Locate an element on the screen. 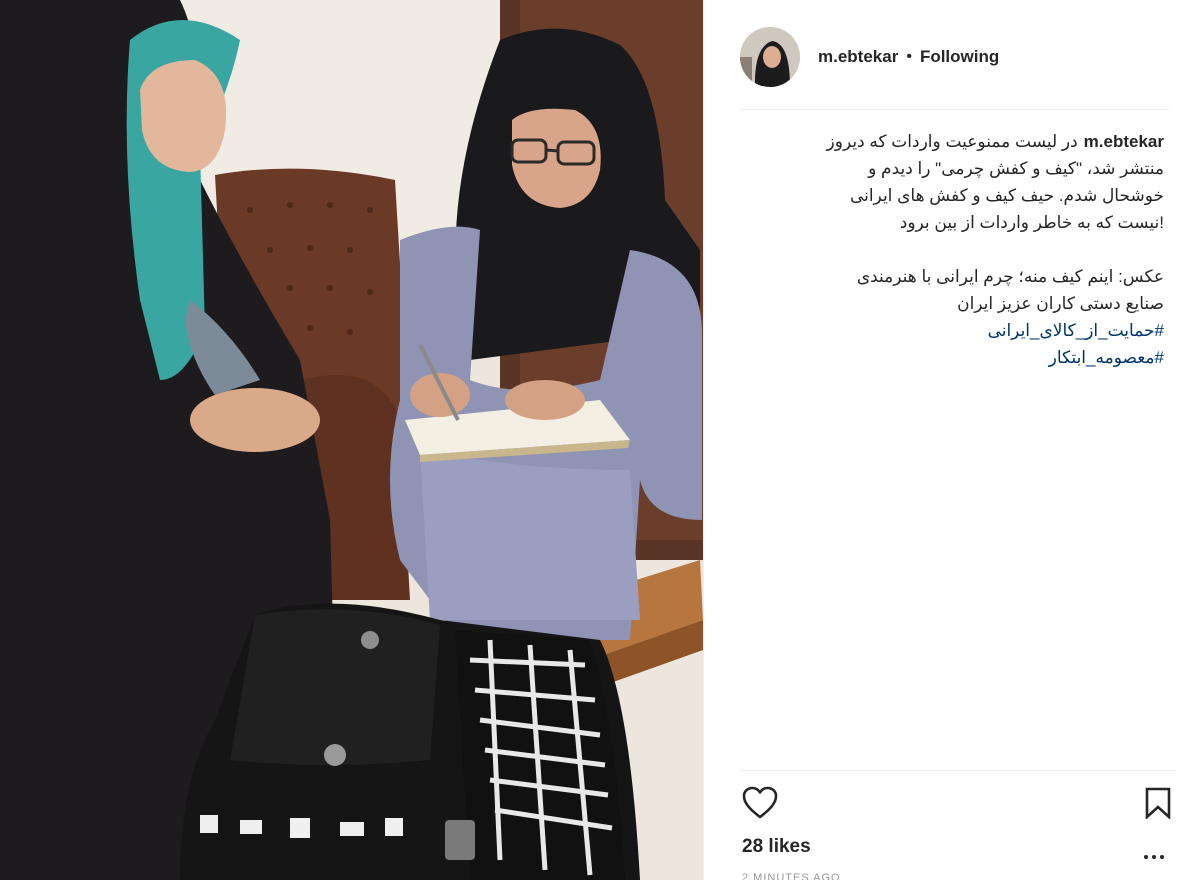 Image resolution: width=1200 pixels, height=880 pixels. caption-line-2: منتشر شد، "کیف و کفش چرمی" را دیدم و is located at coordinates (1016, 168).